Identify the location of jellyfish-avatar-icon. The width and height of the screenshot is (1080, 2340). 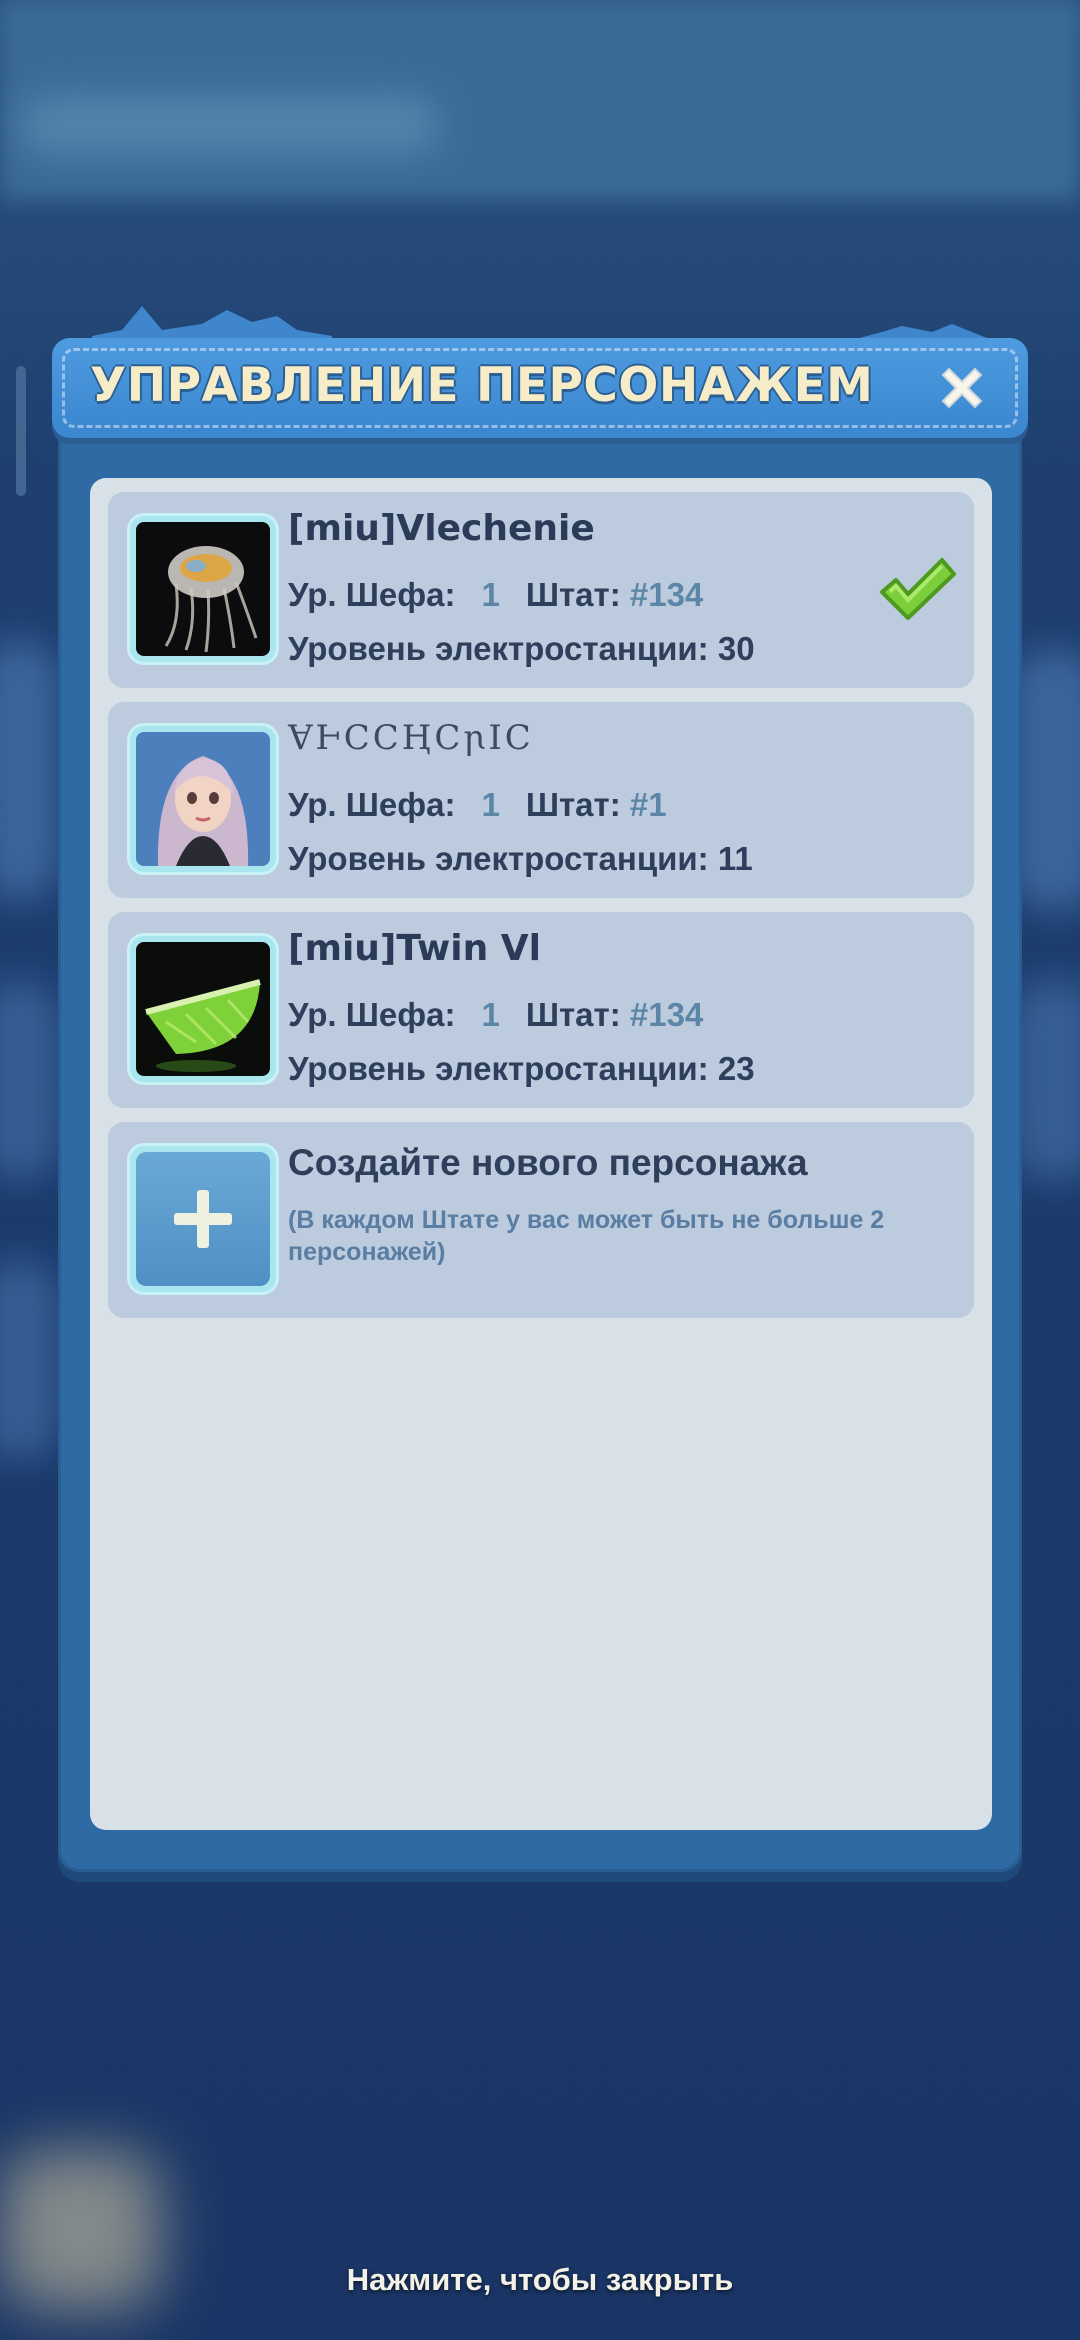
(203, 589).